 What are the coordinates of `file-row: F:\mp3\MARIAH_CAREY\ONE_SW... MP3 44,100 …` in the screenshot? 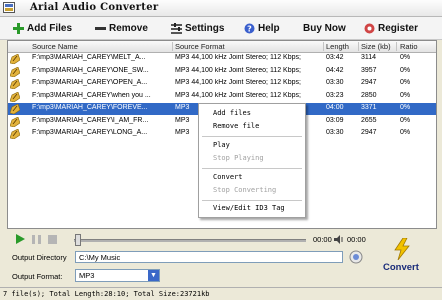 It's located at (222, 72).